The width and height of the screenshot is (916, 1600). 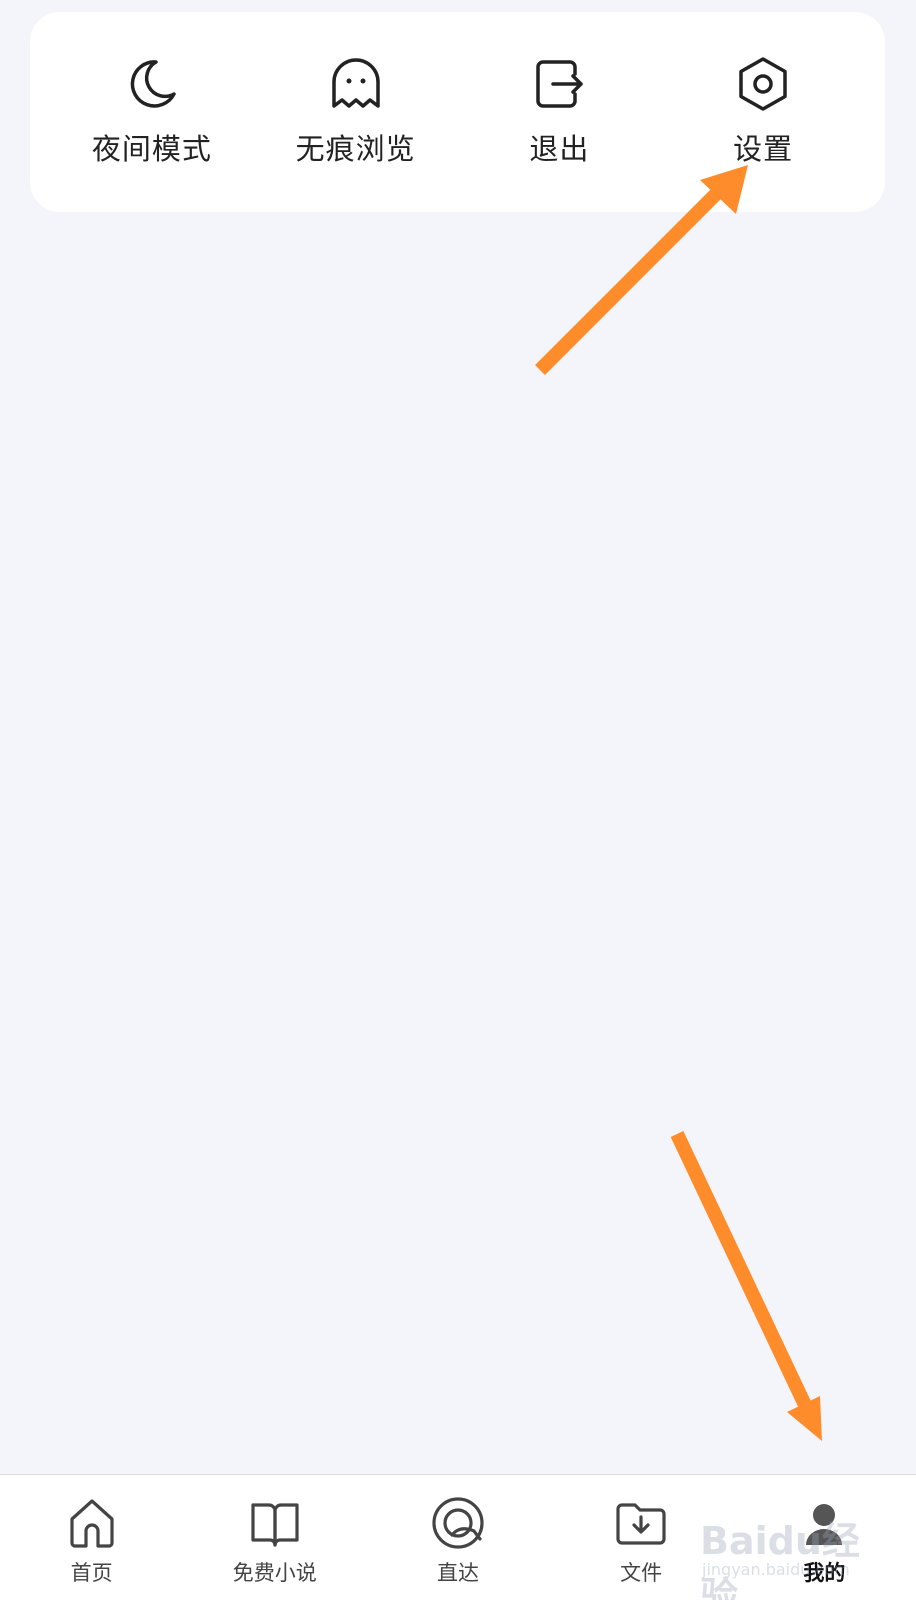 I want to click on tab-free-novels: 免费小说, so click(x=274, y=1537).